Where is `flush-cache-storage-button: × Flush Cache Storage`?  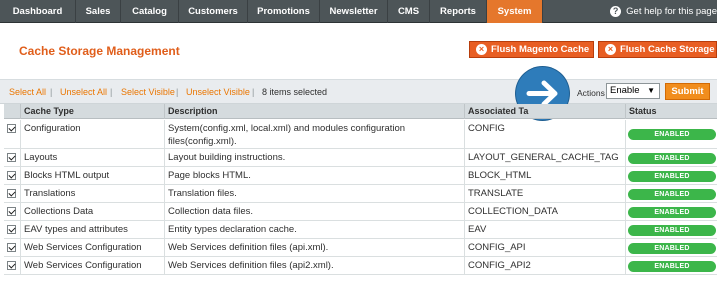 flush-cache-storage-button: × Flush Cache Storage is located at coordinates (657, 49).